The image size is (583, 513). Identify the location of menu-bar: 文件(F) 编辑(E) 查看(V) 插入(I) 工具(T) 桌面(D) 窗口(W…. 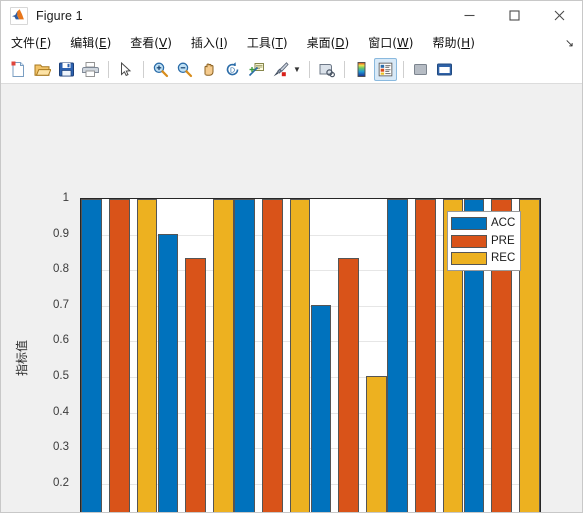
(291, 42).